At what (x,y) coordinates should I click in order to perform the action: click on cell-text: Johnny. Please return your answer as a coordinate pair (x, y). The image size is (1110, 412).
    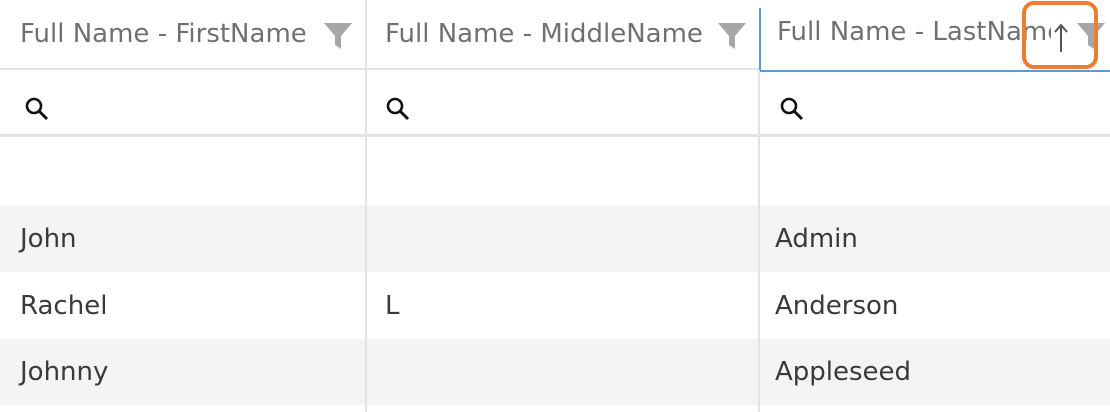
    Looking at the image, I should click on (64, 372).